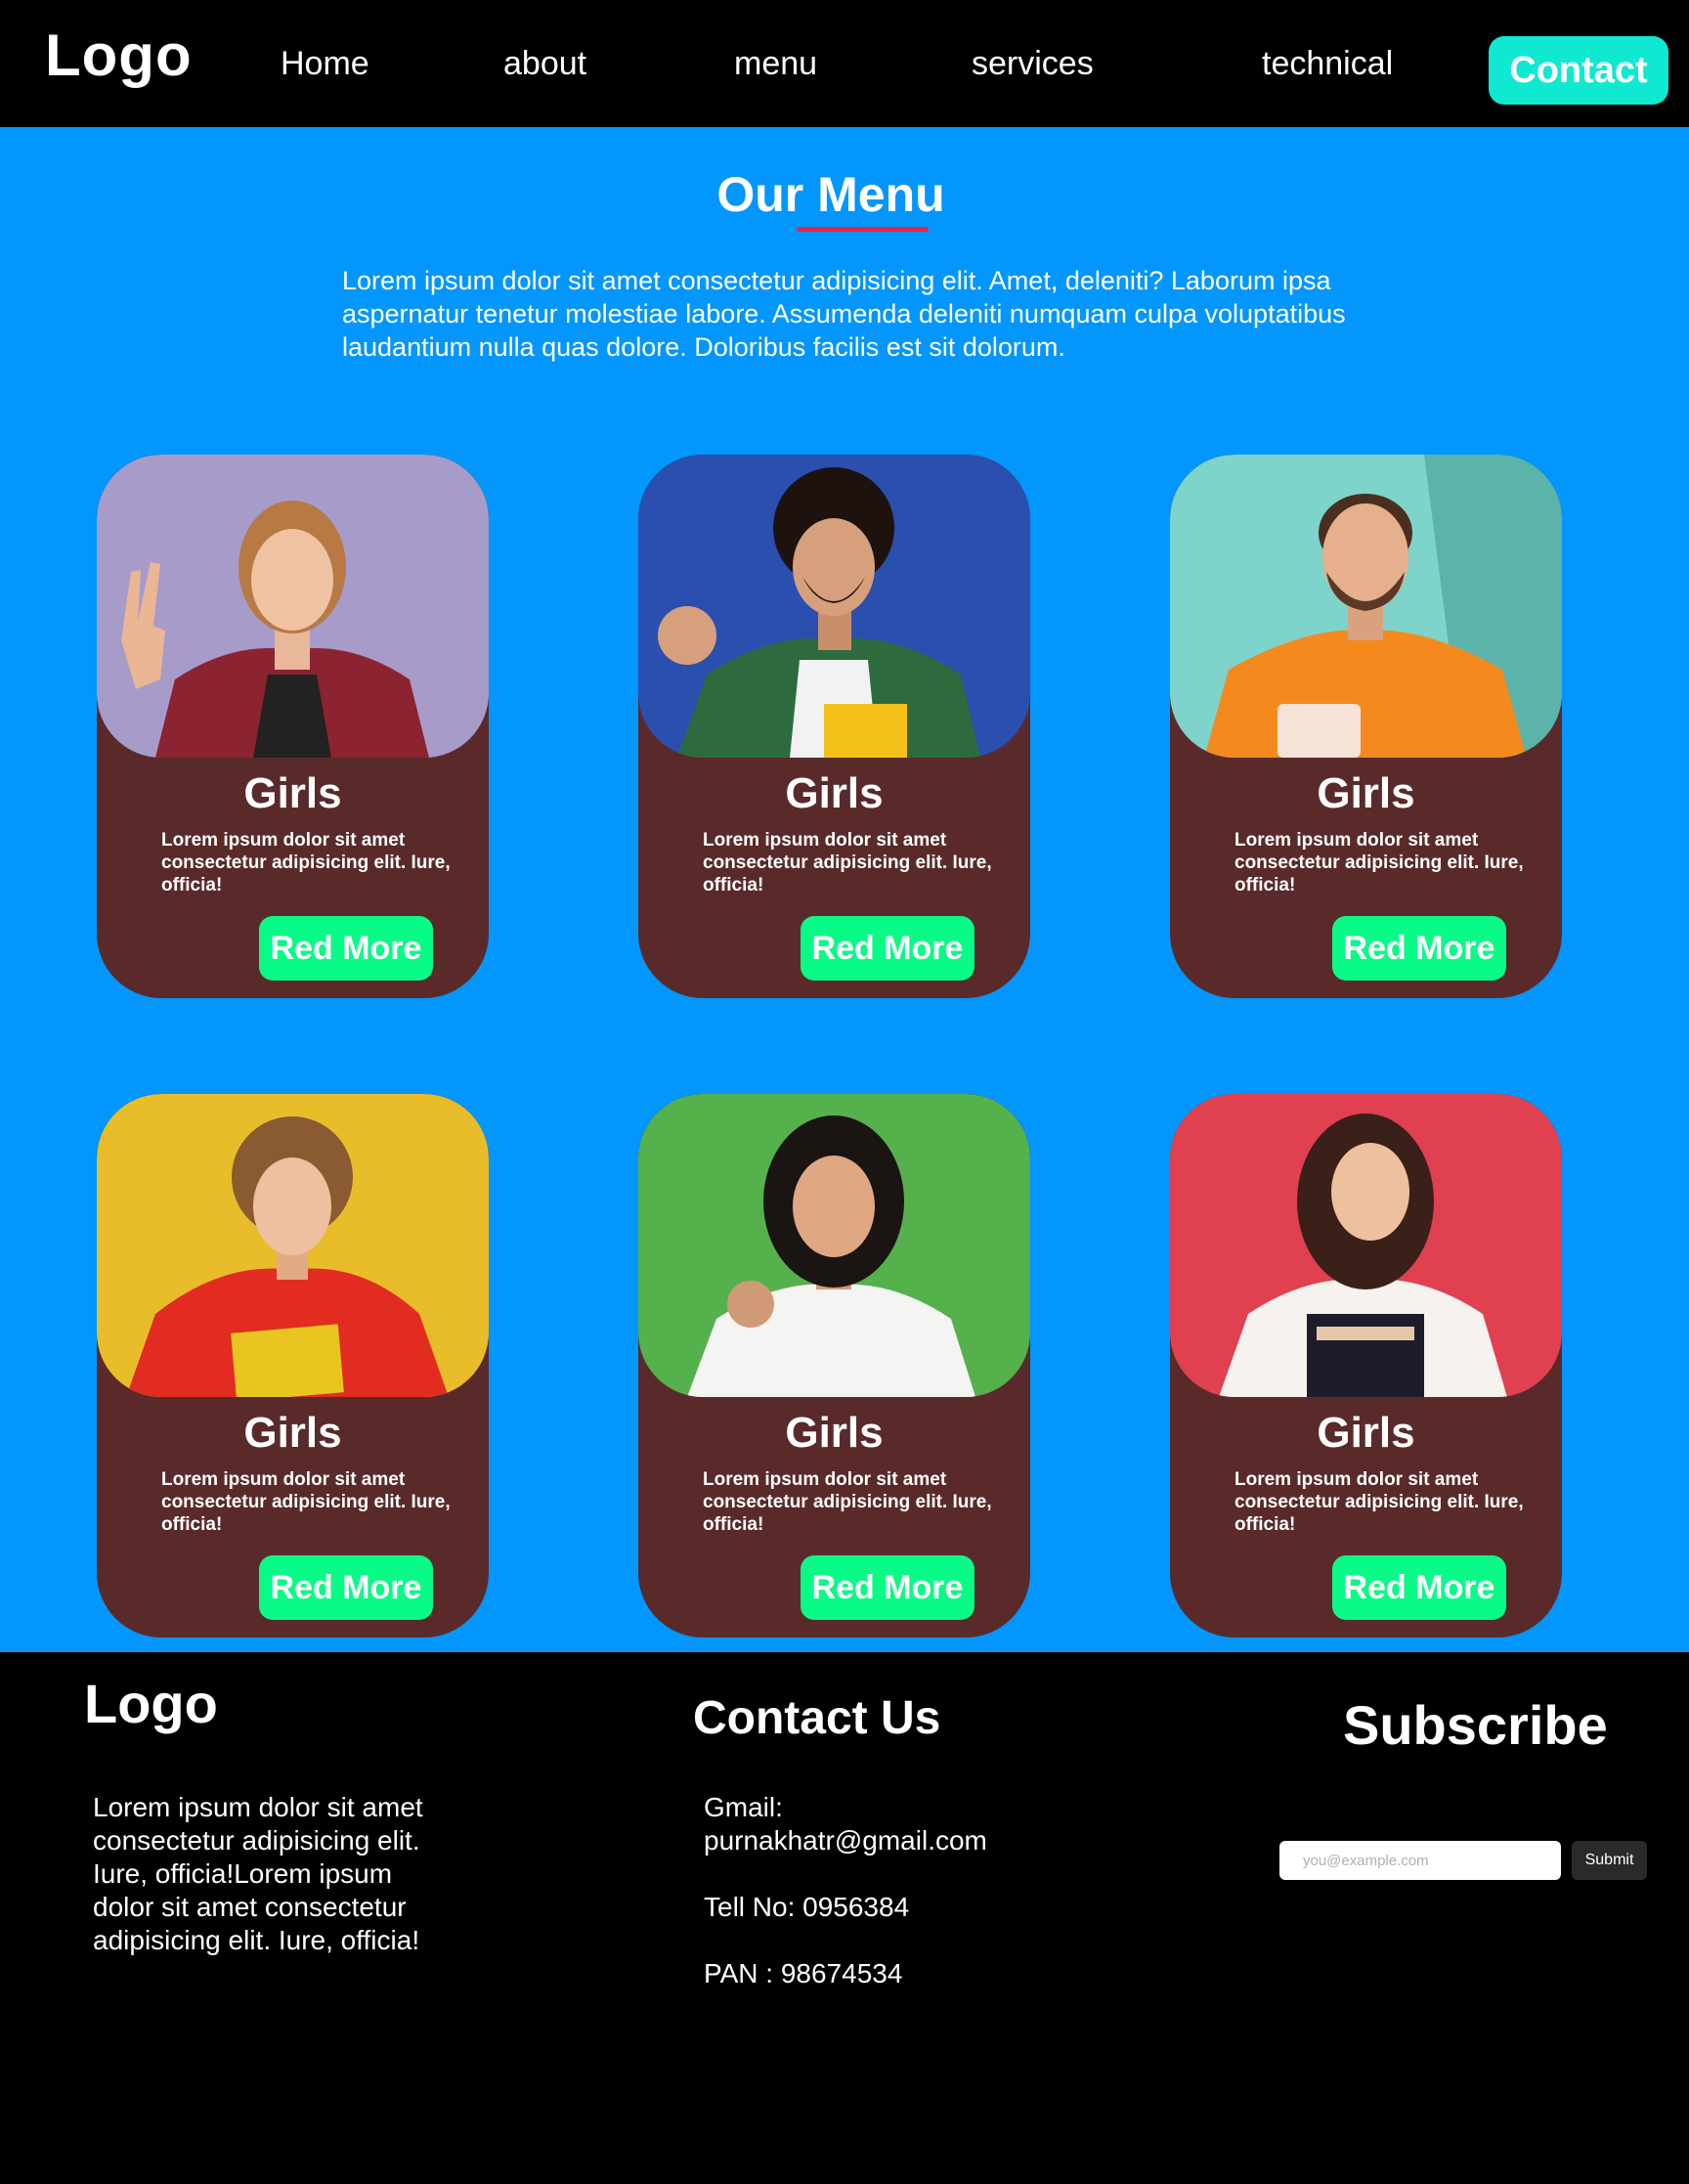  Describe the element at coordinates (1578, 70) in the screenshot. I see `contact-button: Contact` at that location.